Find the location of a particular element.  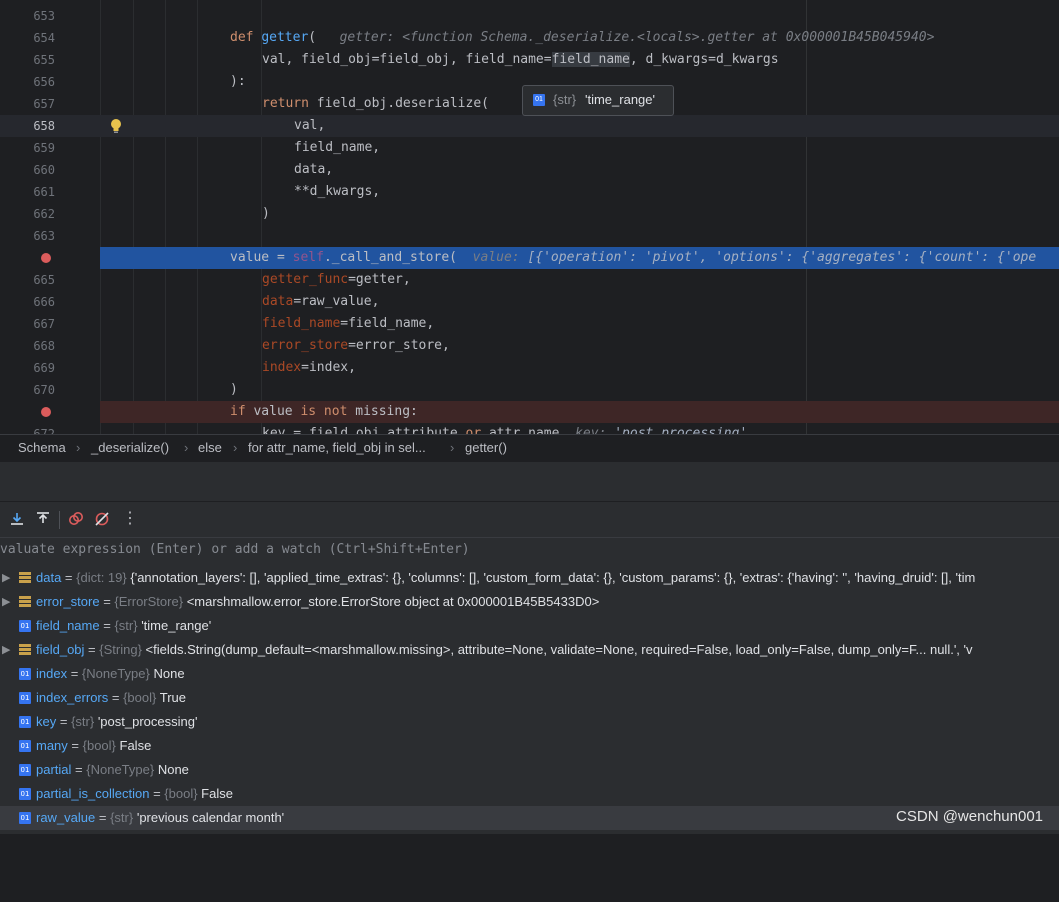

breadcrumb-item: Schema is located at coordinates (42, 448).